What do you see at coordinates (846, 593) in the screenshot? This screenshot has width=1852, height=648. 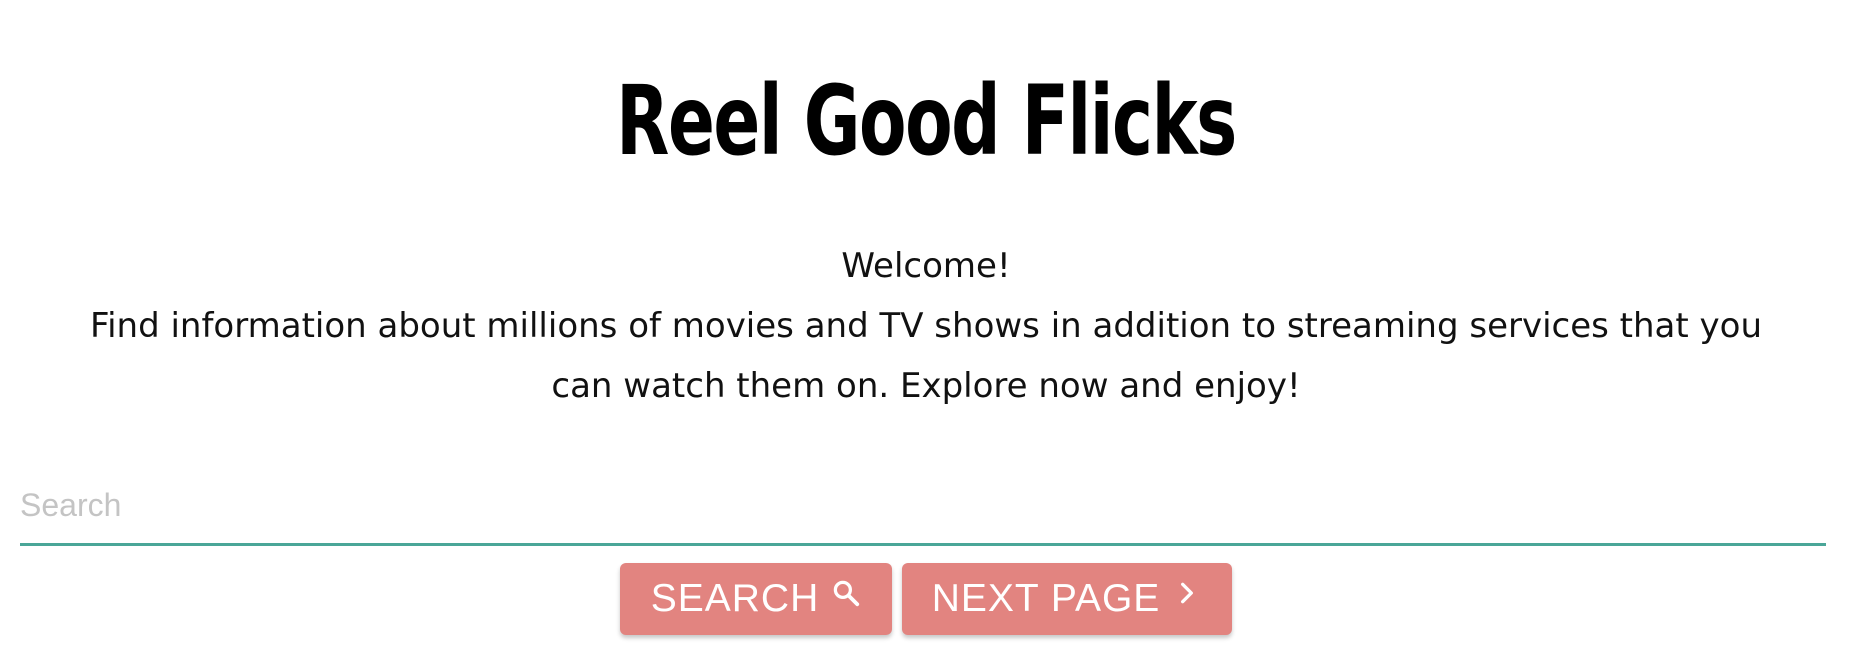 I see `search-icon` at bounding box center [846, 593].